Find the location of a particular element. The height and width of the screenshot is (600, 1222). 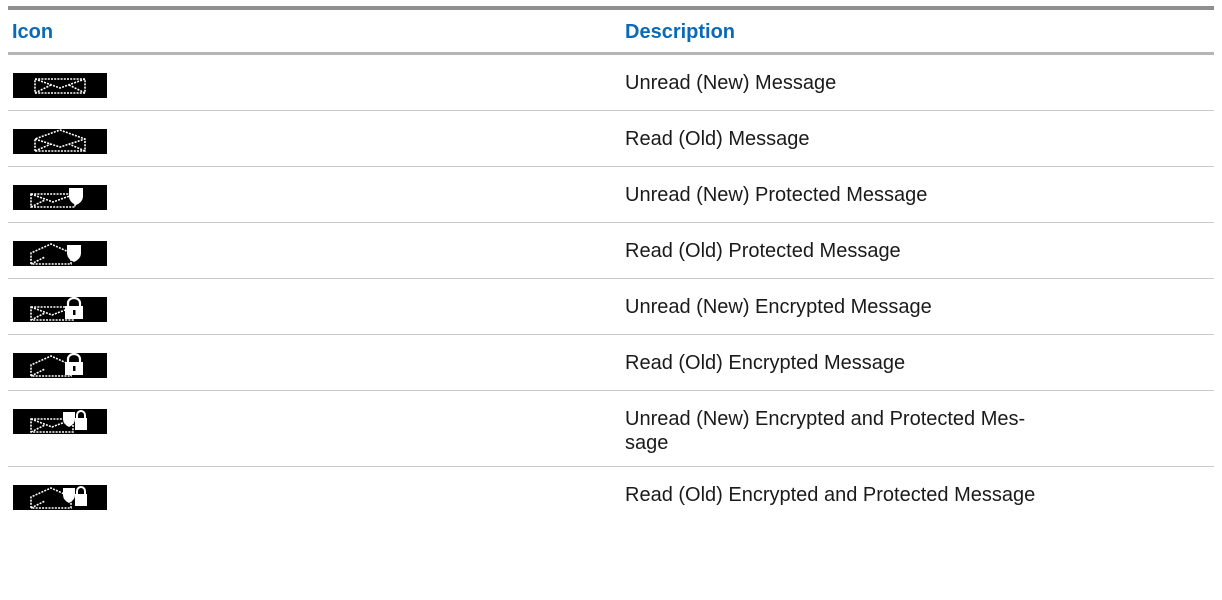

read-encrypted-protected-message-icon is located at coordinates (60, 497).